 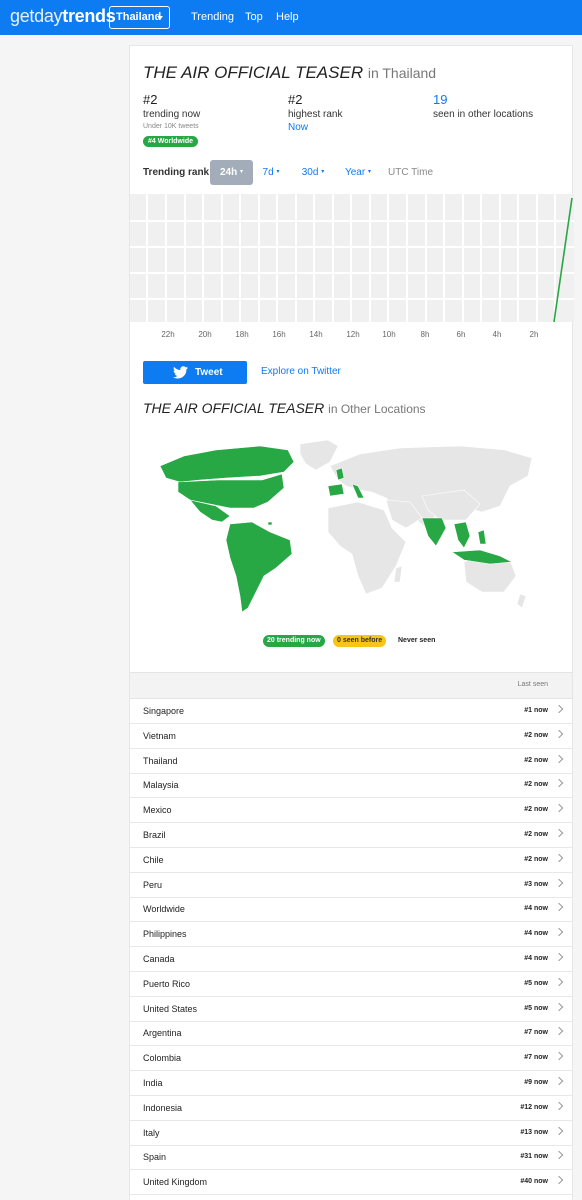 I want to click on tab-24h: 24h ▾, so click(x=231, y=172).